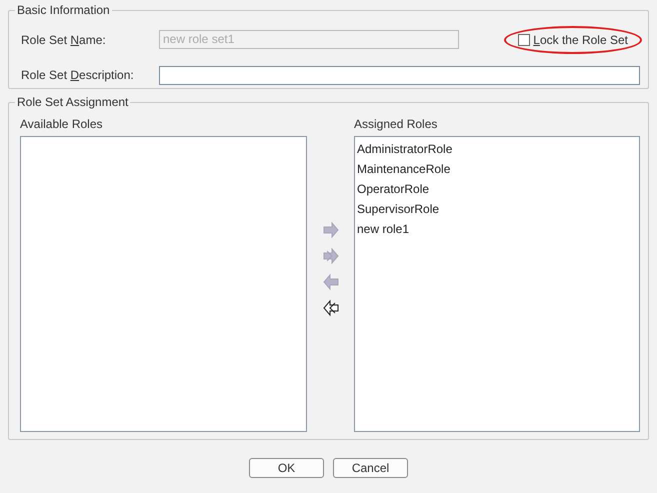  What do you see at coordinates (64, 39) in the screenshot?
I see `field-label: Role Set Name:` at bounding box center [64, 39].